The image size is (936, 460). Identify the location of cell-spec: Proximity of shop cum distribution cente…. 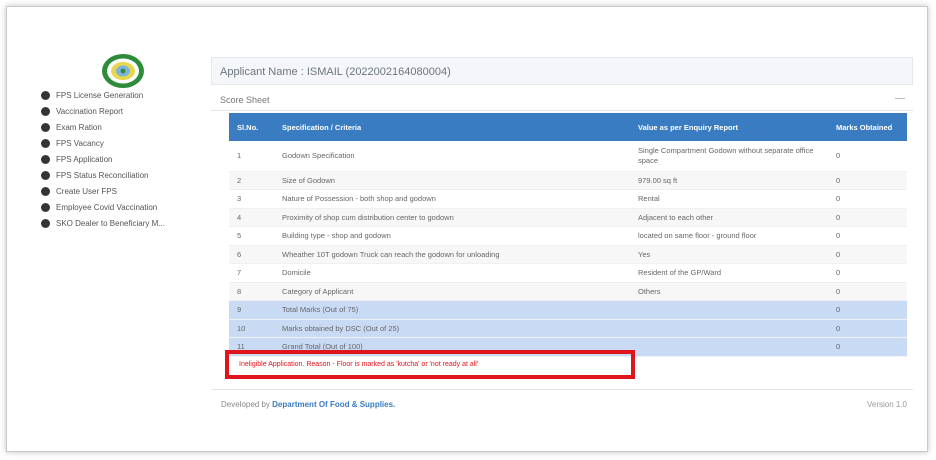
(452, 217).